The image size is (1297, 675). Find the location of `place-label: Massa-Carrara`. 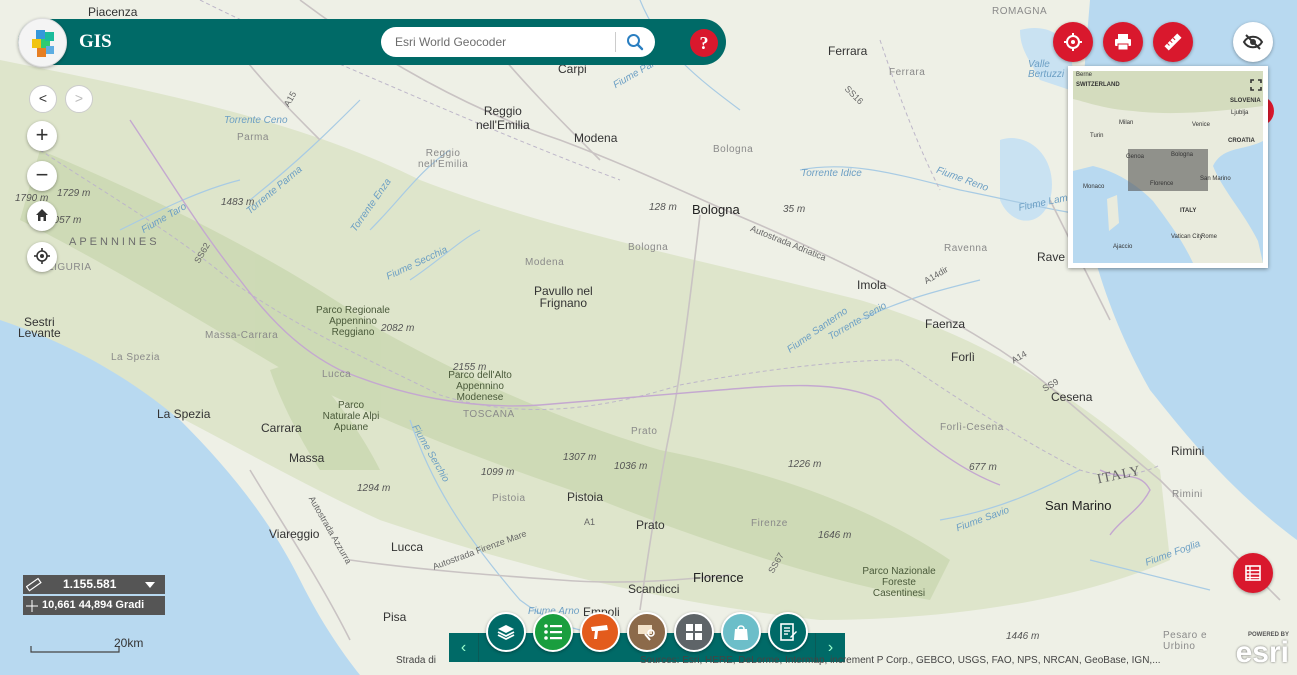

place-label: Massa-Carrara is located at coordinates (242, 335).